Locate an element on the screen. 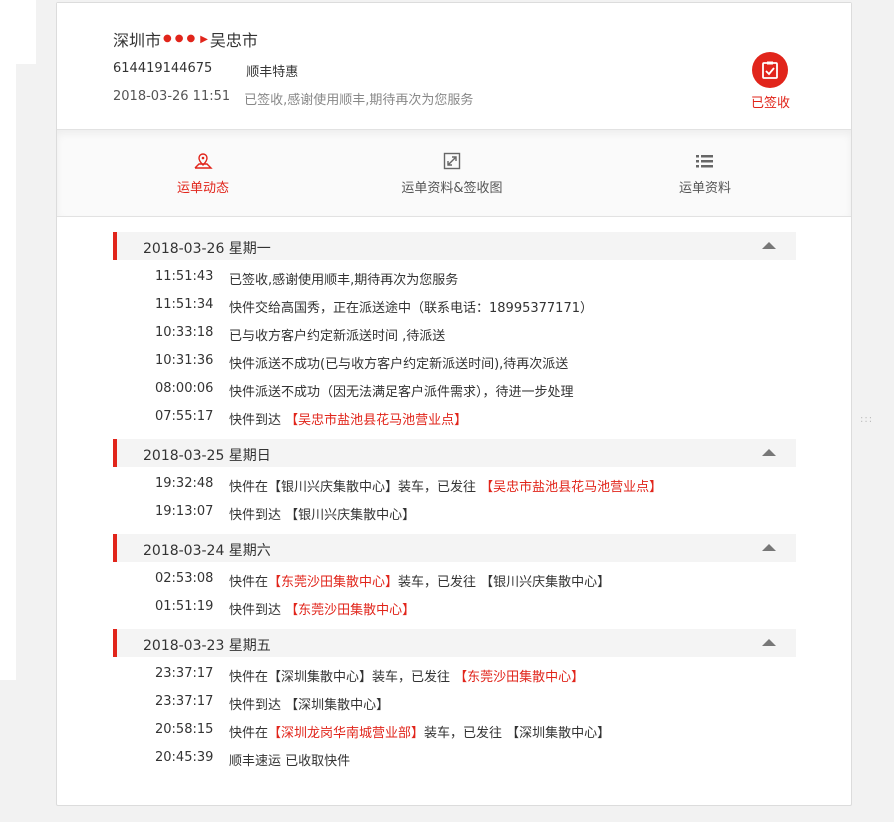 The height and width of the screenshot is (822, 894). event-description: 快件到达 【深圳集散中心】 is located at coordinates (309, 703).